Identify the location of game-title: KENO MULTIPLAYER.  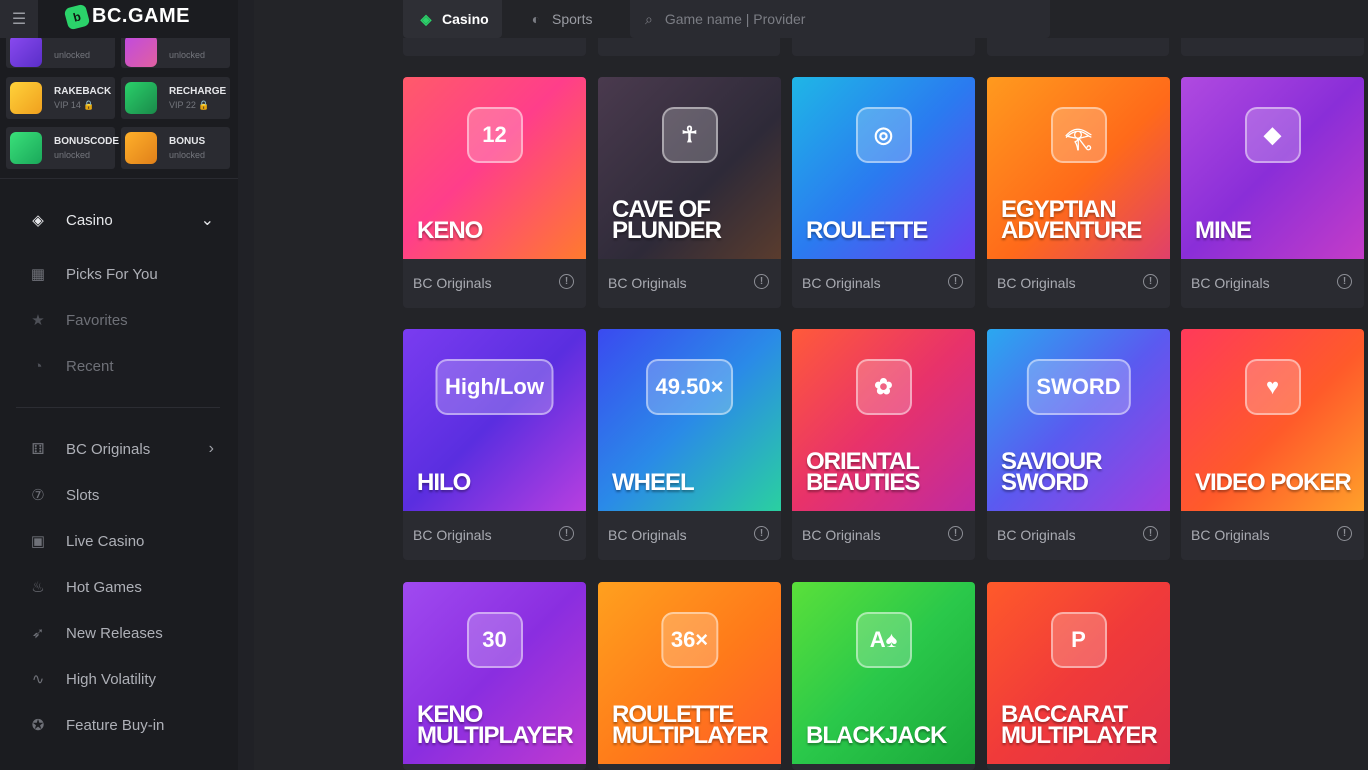
(495, 725).